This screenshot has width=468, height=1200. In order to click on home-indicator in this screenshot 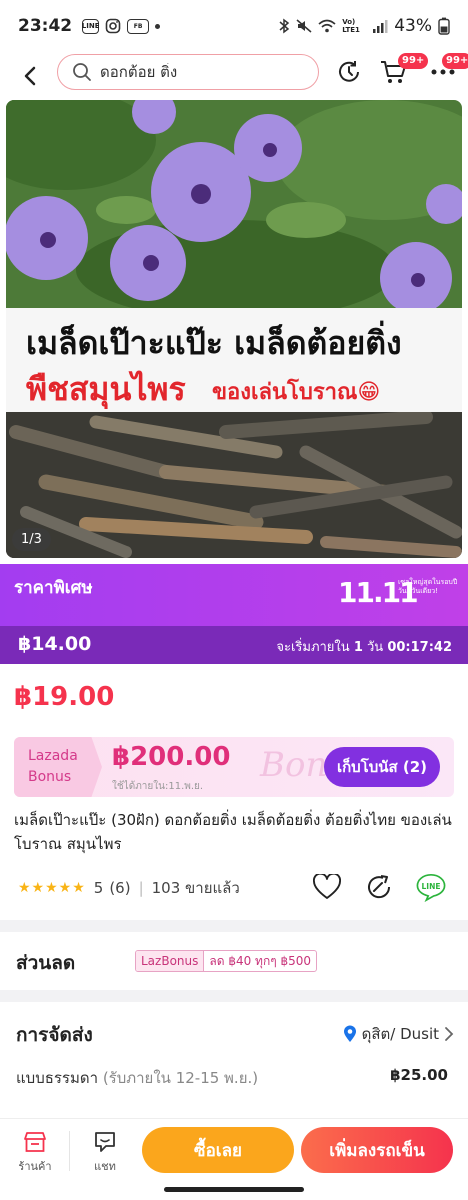, I will do `click(234, 1189)`.